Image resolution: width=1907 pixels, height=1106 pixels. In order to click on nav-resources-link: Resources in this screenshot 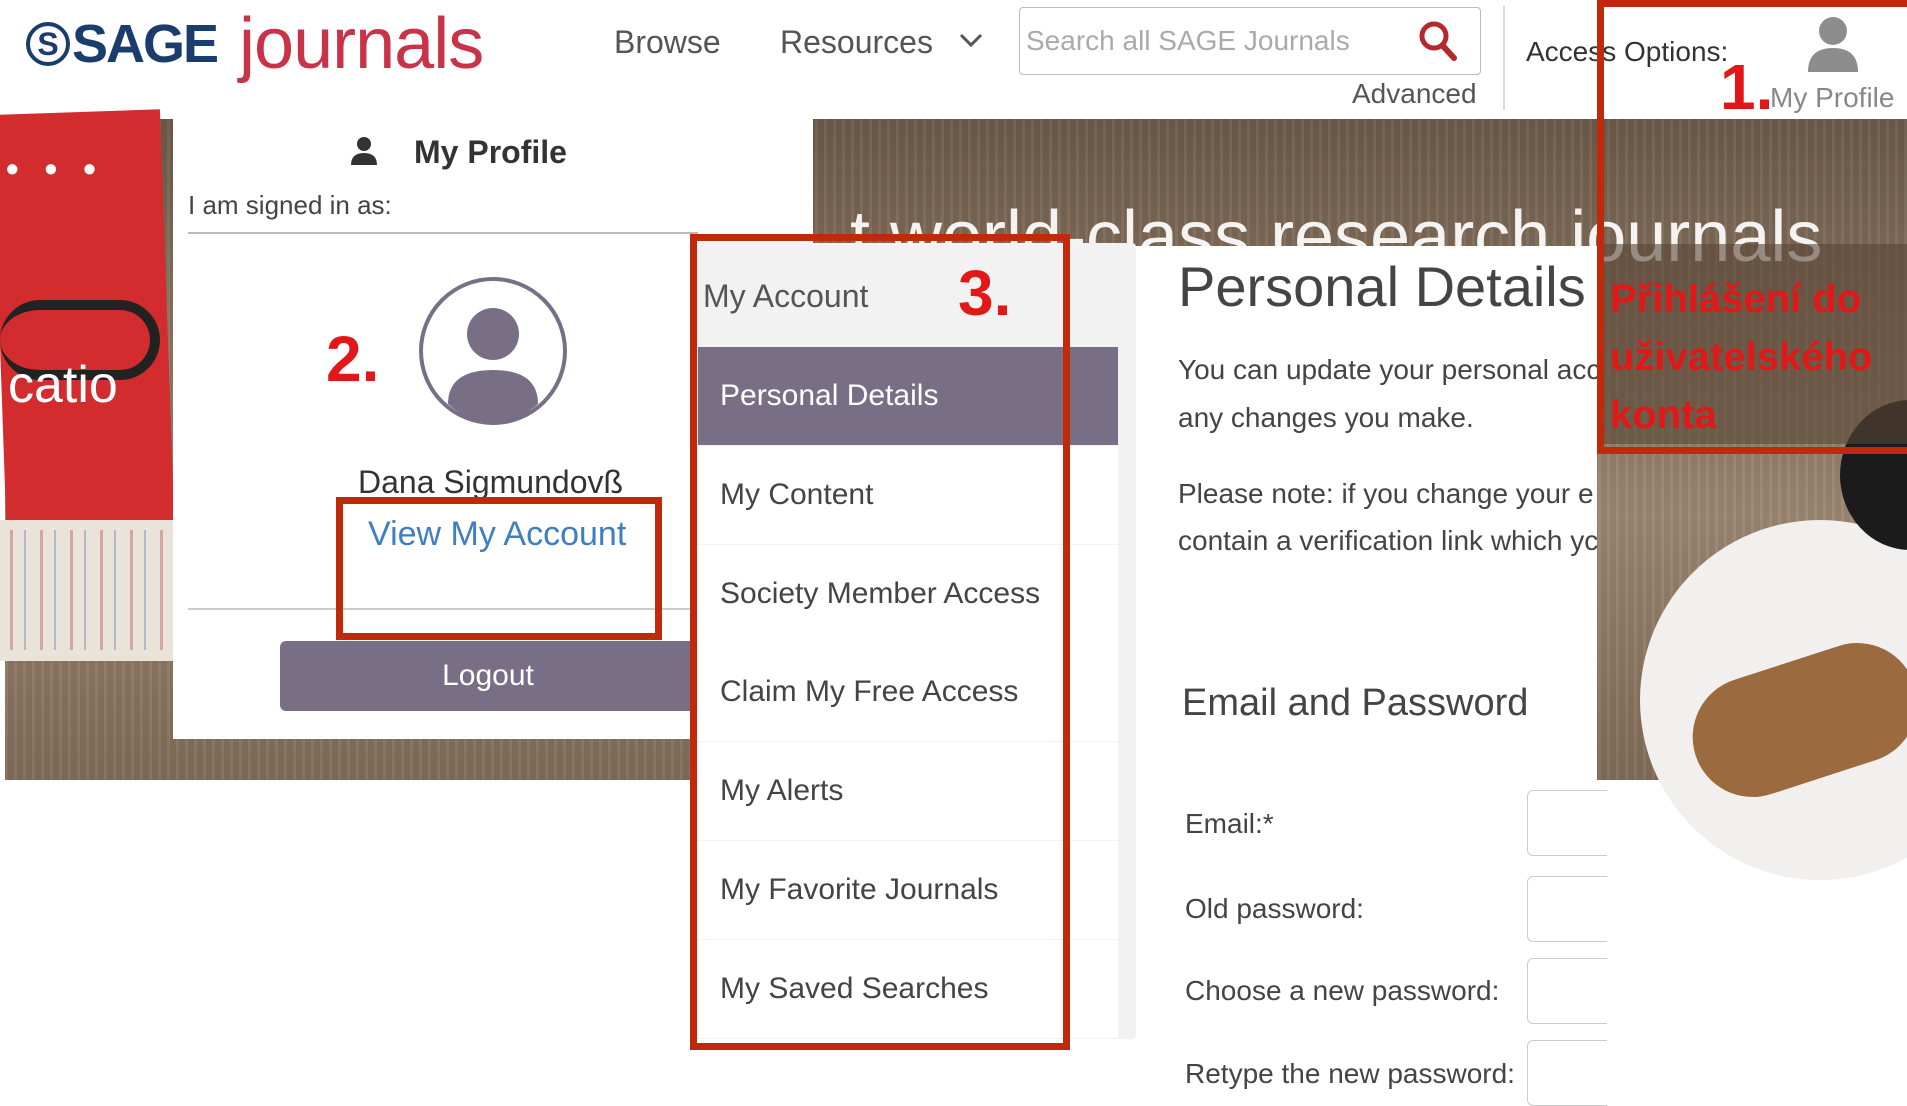, I will do `click(856, 42)`.